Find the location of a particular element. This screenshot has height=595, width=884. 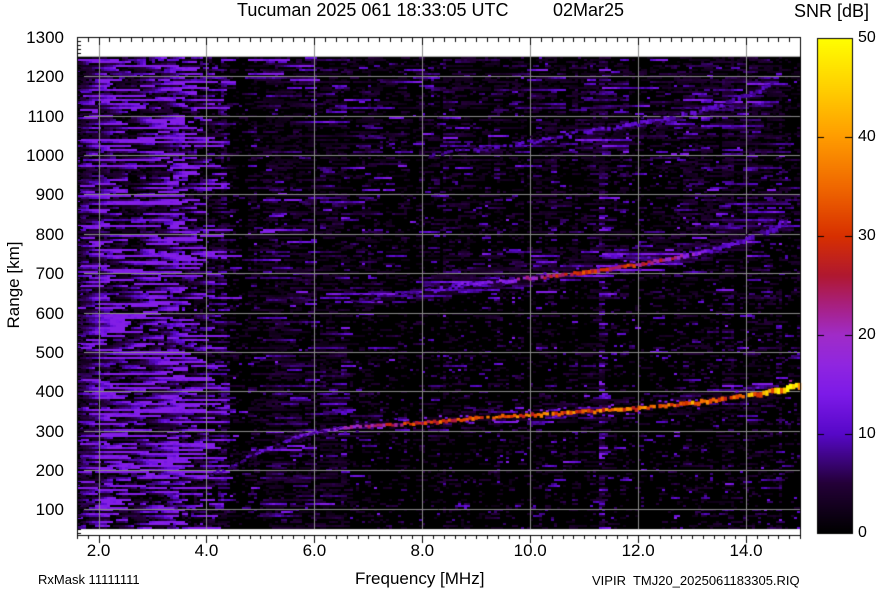

plot-date: 02Mar25 is located at coordinates (589, 10).